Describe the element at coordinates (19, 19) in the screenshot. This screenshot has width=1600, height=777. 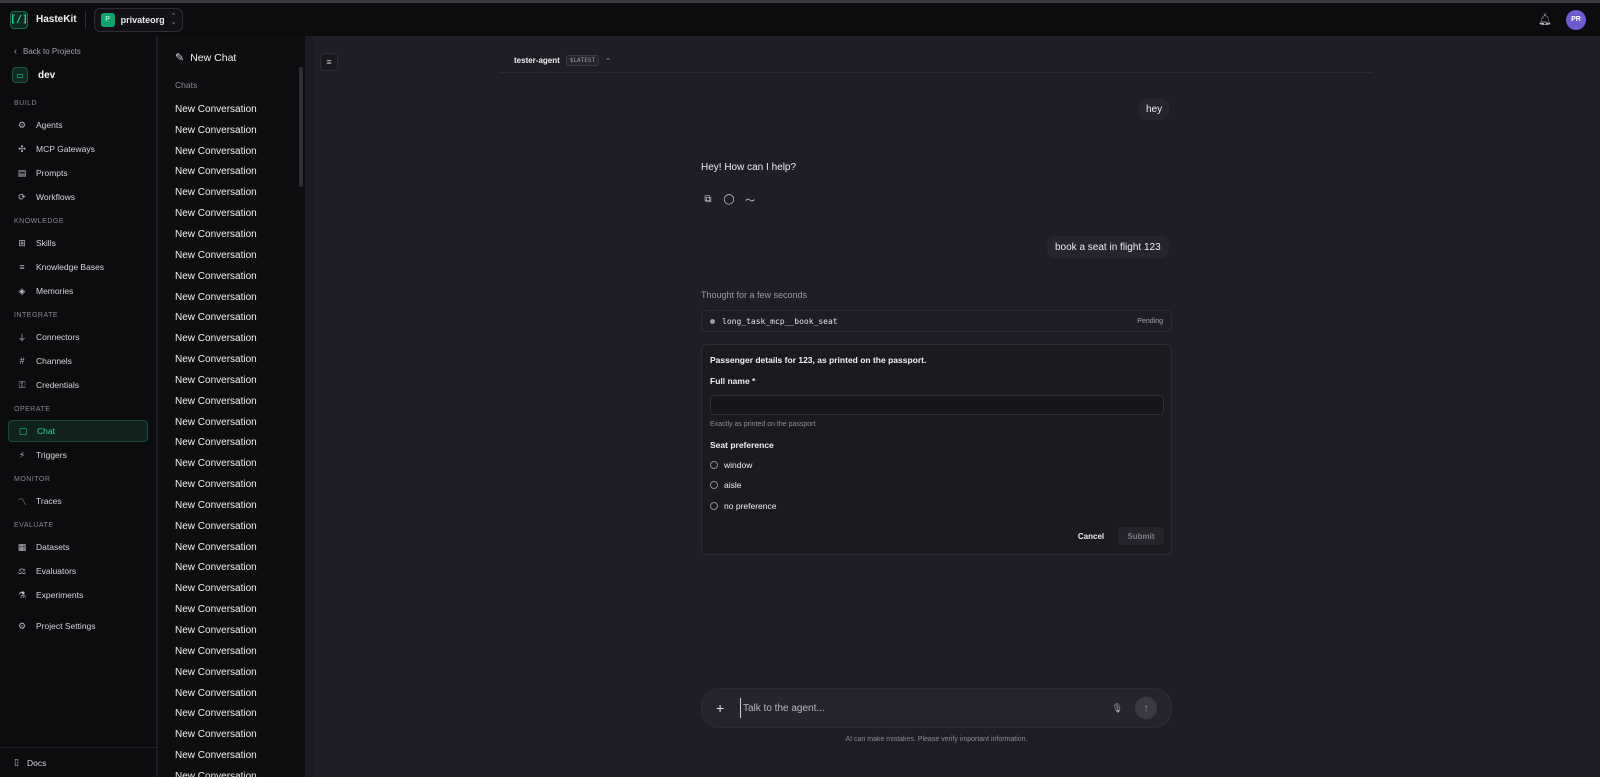
I see `logo-icon: [/]` at that location.